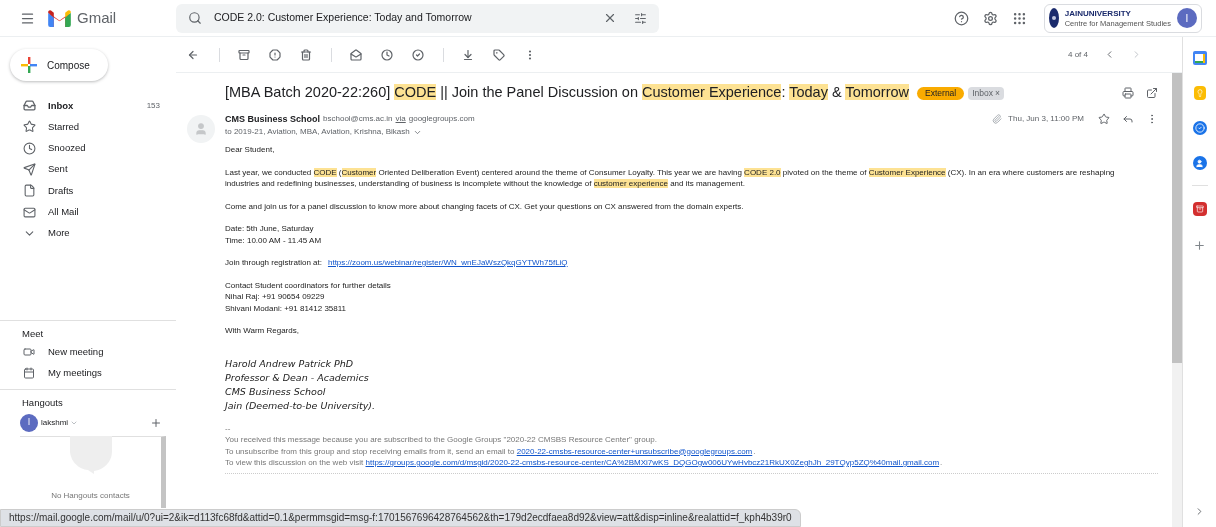 Image resolution: width=1216 pixels, height=527 pixels. What do you see at coordinates (990, 18) in the screenshot?
I see `settings-icon` at bounding box center [990, 18].